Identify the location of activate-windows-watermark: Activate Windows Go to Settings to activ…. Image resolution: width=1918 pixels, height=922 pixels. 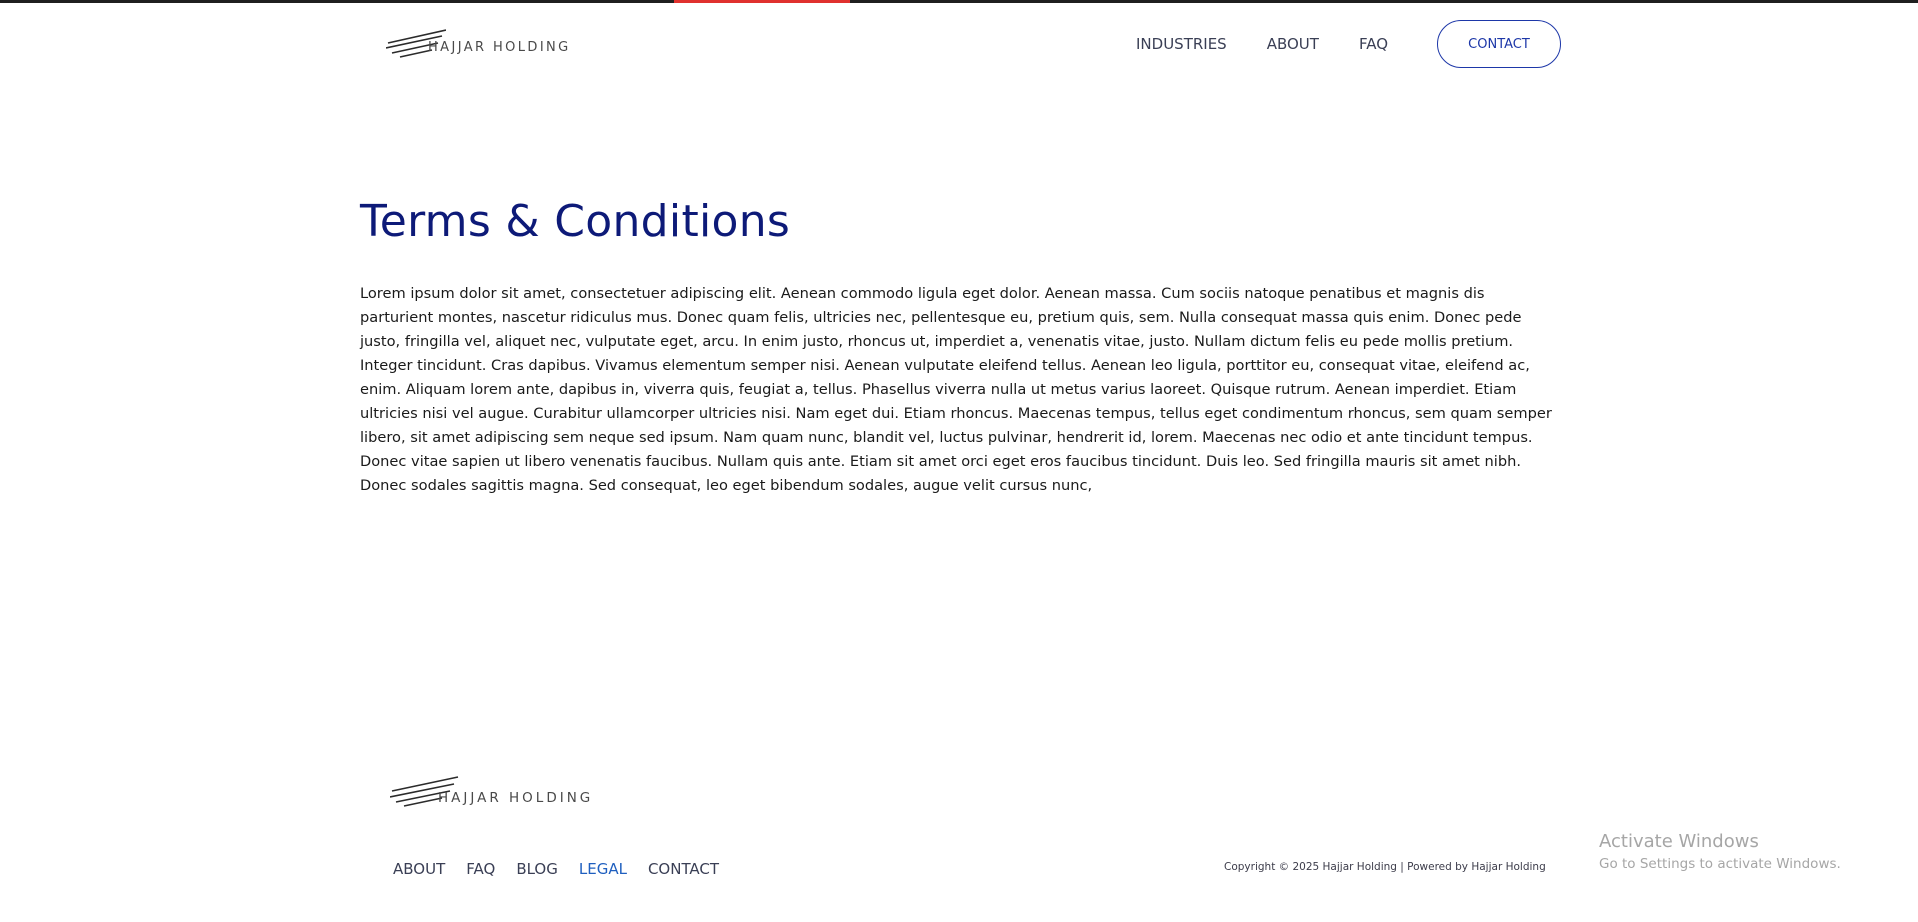
(1720, 852).